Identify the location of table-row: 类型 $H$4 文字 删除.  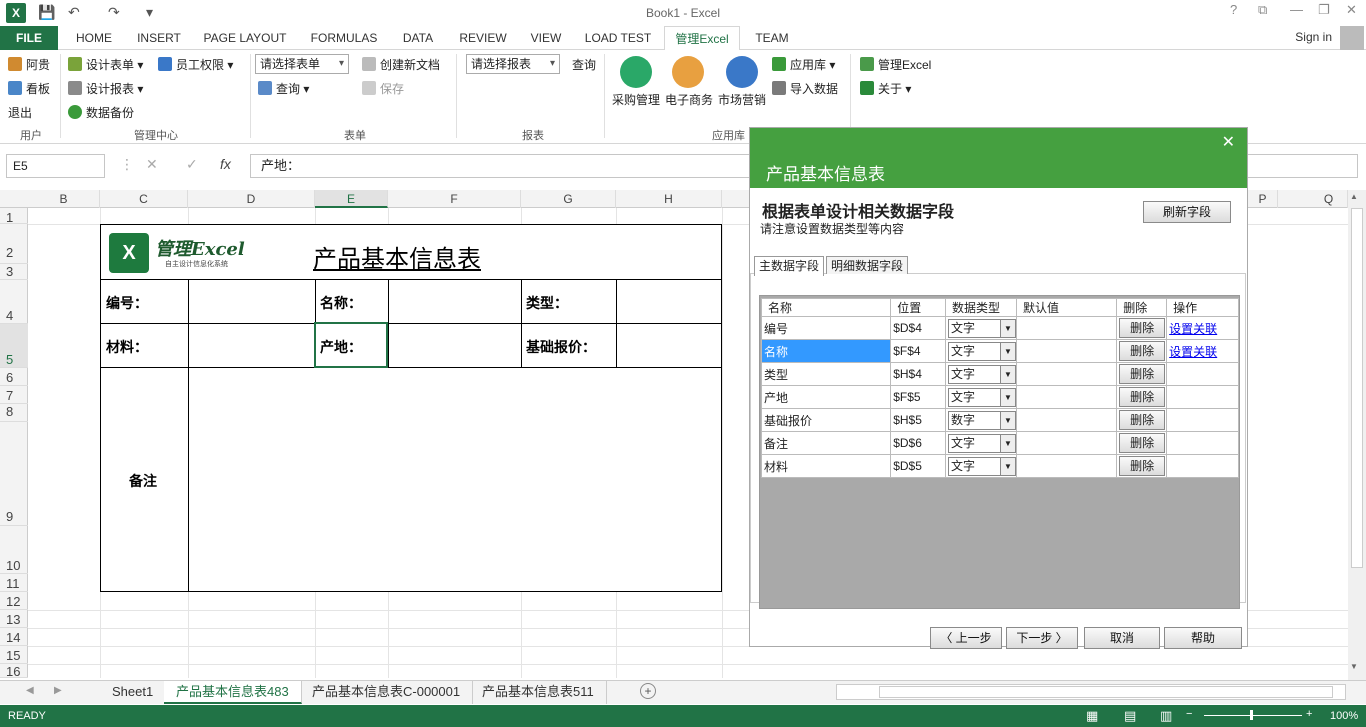
(999, 374).